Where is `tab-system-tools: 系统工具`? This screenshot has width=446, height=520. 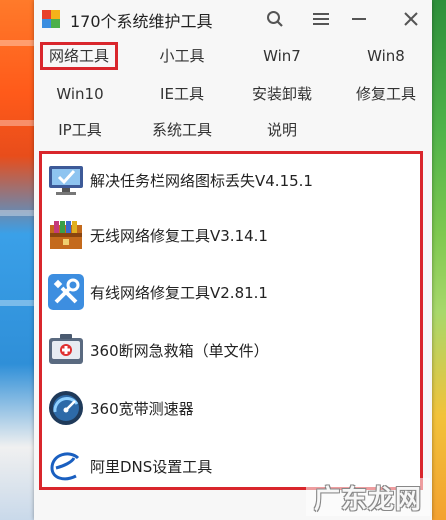 tab-system-tools: 系统工具 is located at coordinates (182, 130).